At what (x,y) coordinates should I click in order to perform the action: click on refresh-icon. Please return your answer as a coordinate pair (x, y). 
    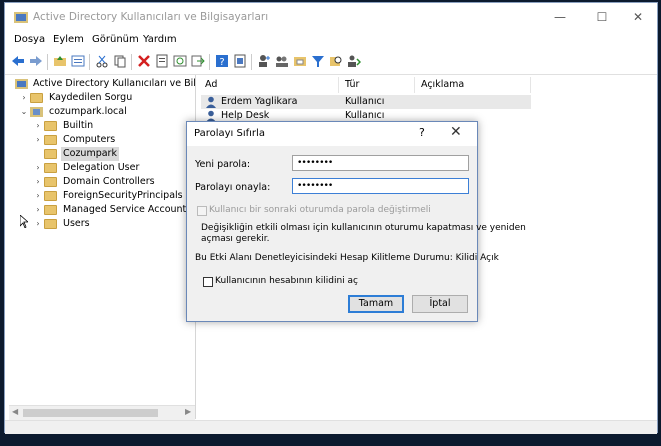
    Looking at the image, I should click on (180, 61).